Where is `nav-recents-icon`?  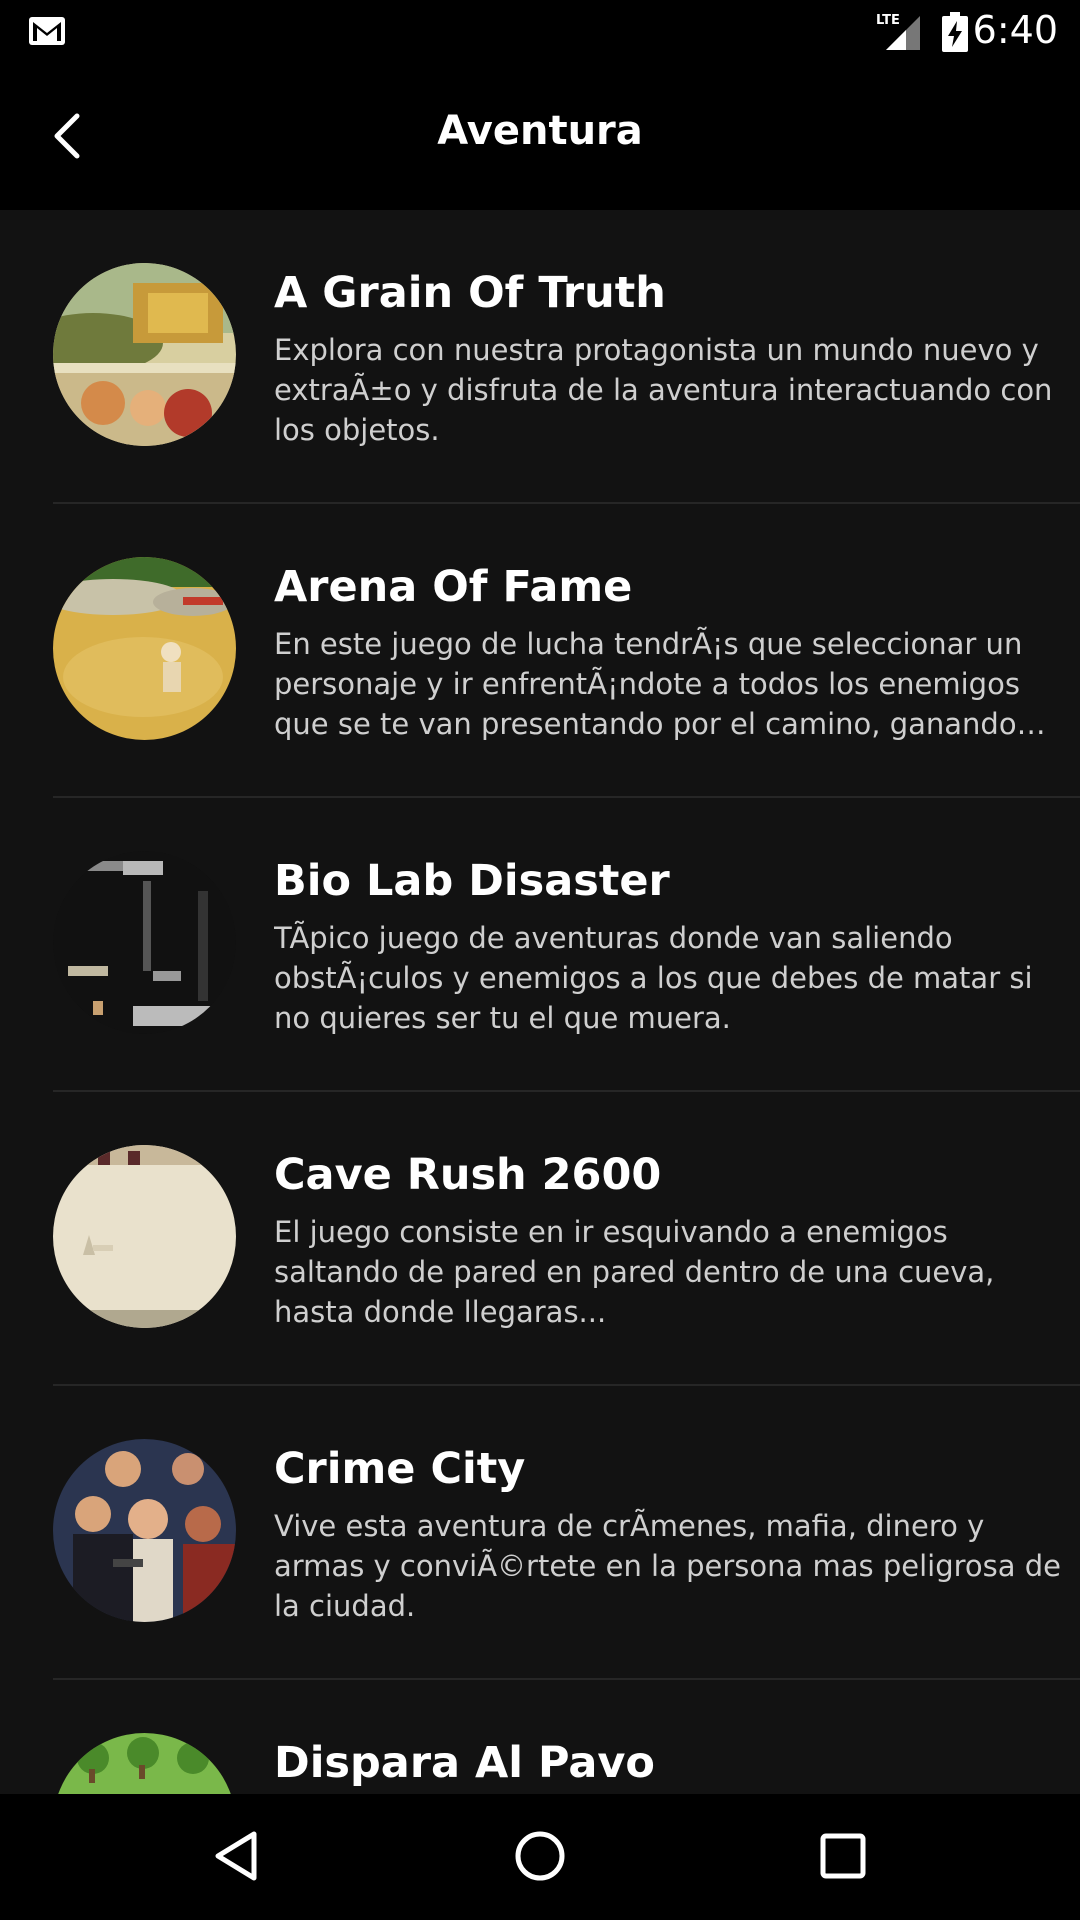
nav-recents-icon is located at coordinates (843, 1858).